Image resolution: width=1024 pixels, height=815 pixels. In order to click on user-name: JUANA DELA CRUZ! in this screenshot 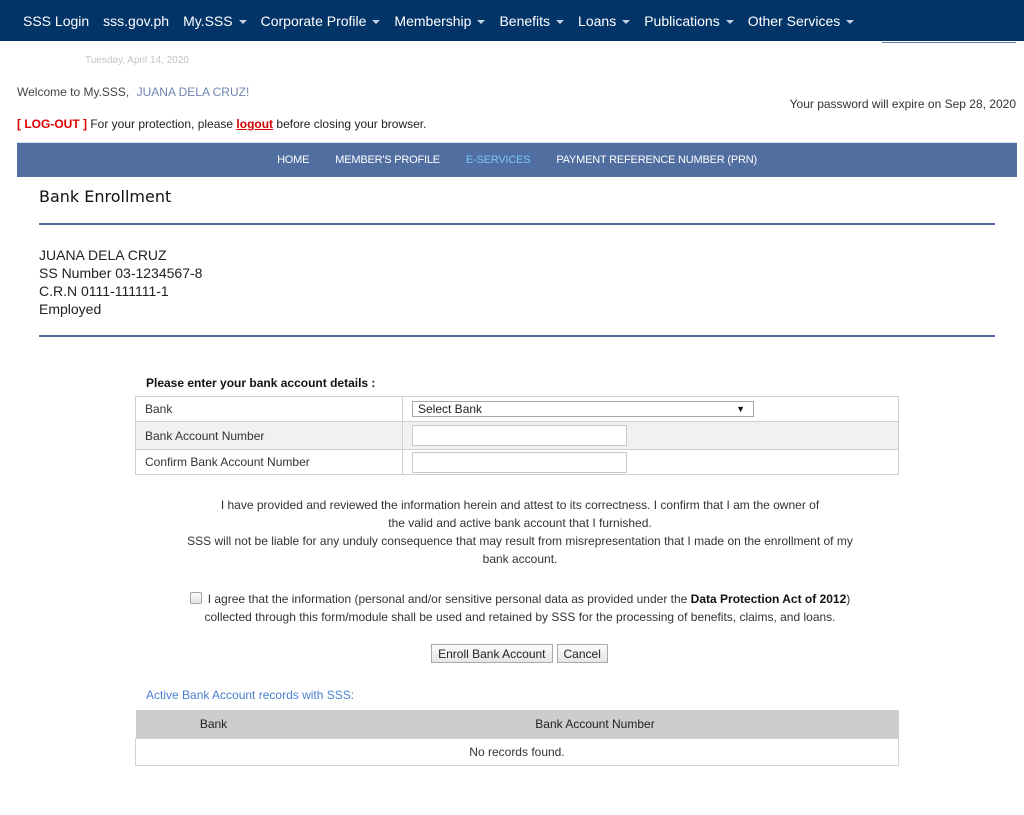, I will do `click(193, 92)`.